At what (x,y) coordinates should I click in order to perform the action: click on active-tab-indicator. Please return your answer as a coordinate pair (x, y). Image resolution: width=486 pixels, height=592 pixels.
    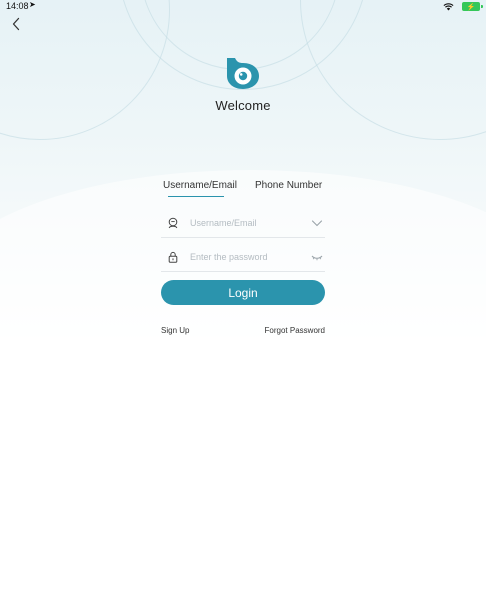
    Looking at the image, I should click on (196, 196).